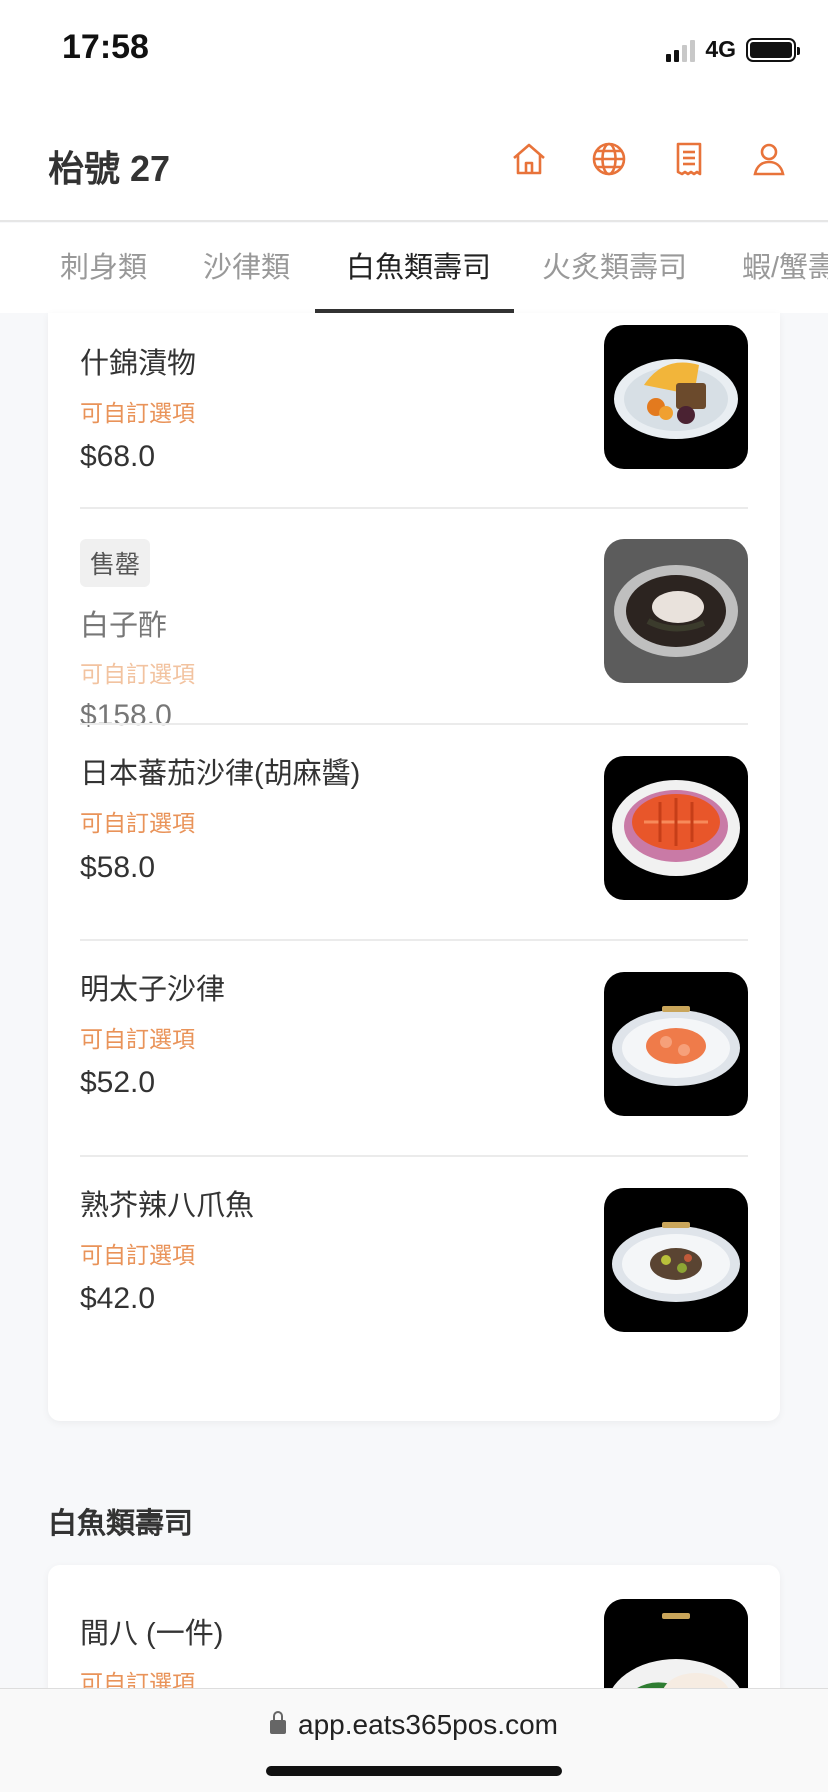  I want to click on menu-item: 熟芥辣八爪魚 可自訂選項 $42.0, so click(414, 1282).